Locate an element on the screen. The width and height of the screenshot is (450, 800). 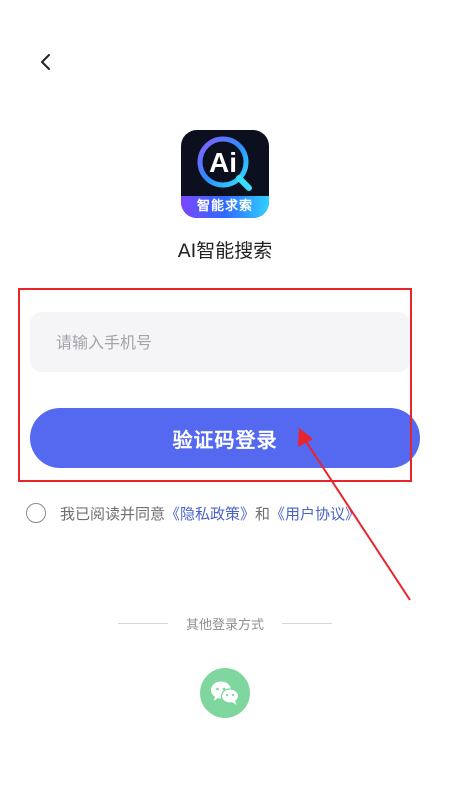
chevron-left-icon is located at coordinates (45, 62).